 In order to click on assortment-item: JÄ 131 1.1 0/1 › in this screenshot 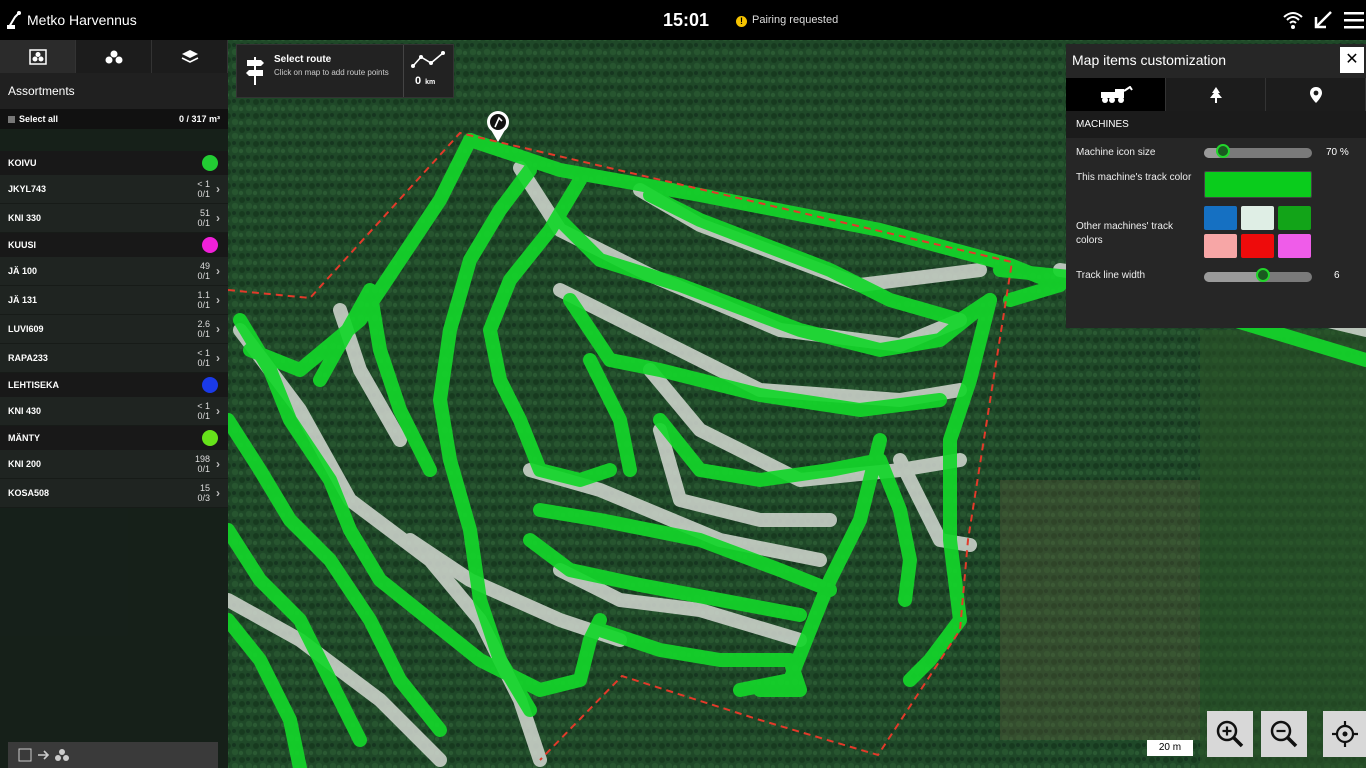, I will do `click(114, 300)`.